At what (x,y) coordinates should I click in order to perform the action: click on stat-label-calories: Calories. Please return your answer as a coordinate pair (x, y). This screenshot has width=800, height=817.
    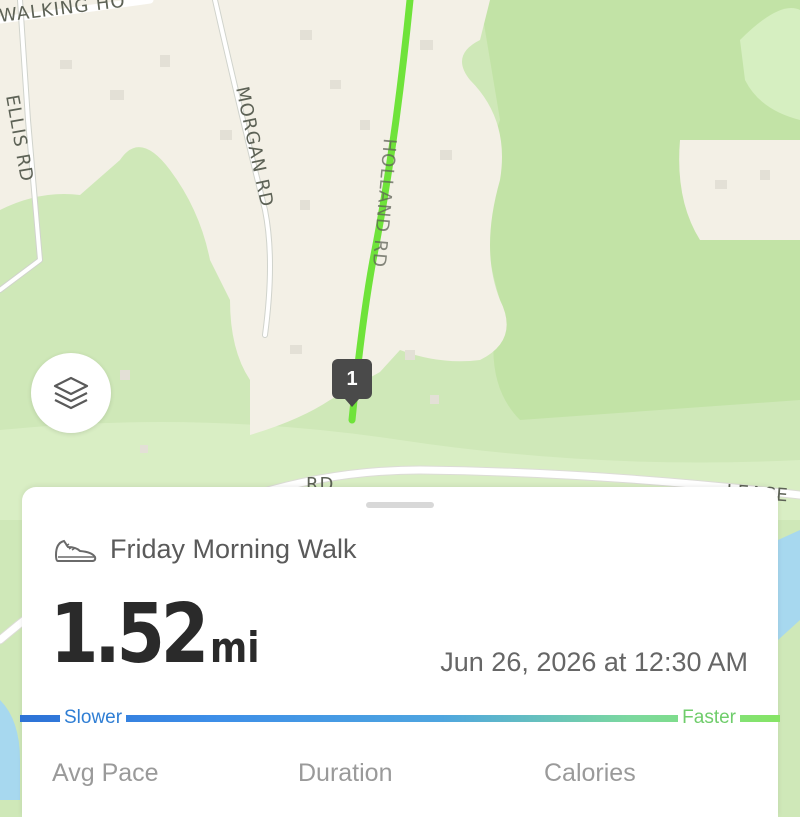
    Looking at the image, I should click on (590, 773).